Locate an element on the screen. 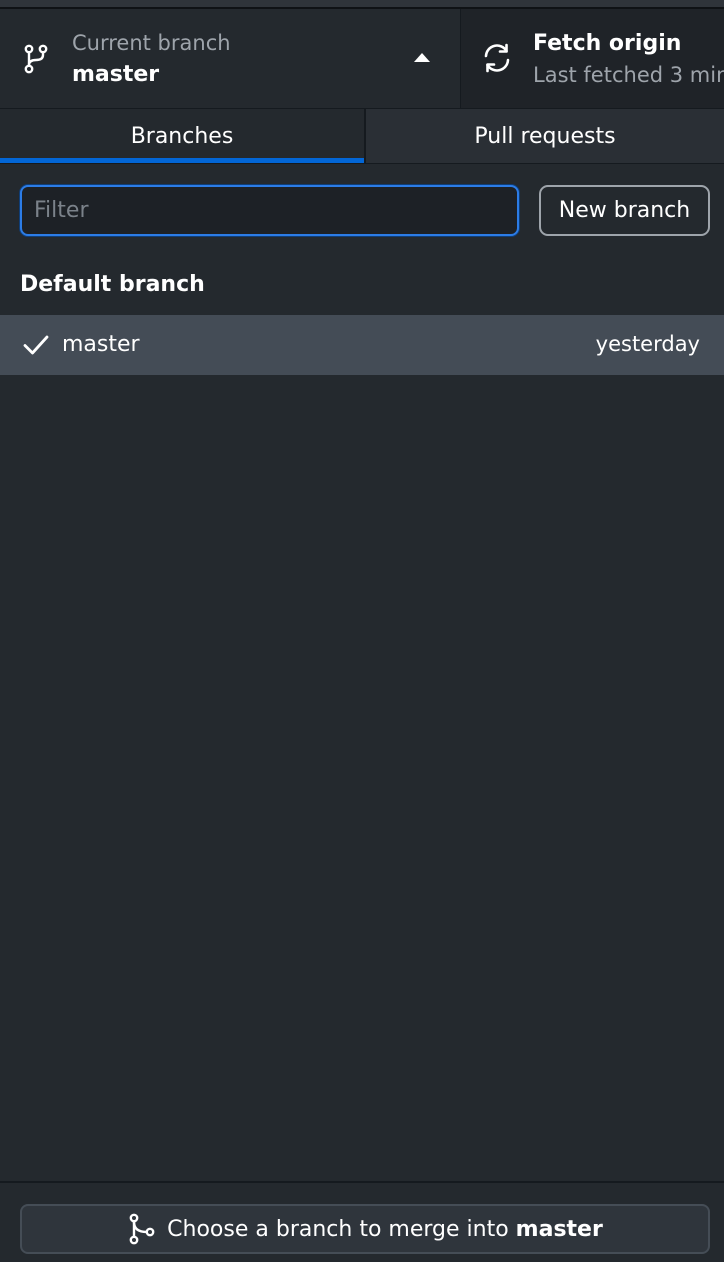 The height and width of the screenshot is (1262, 724). branch-filter-input is located at coordinates (269, 210).